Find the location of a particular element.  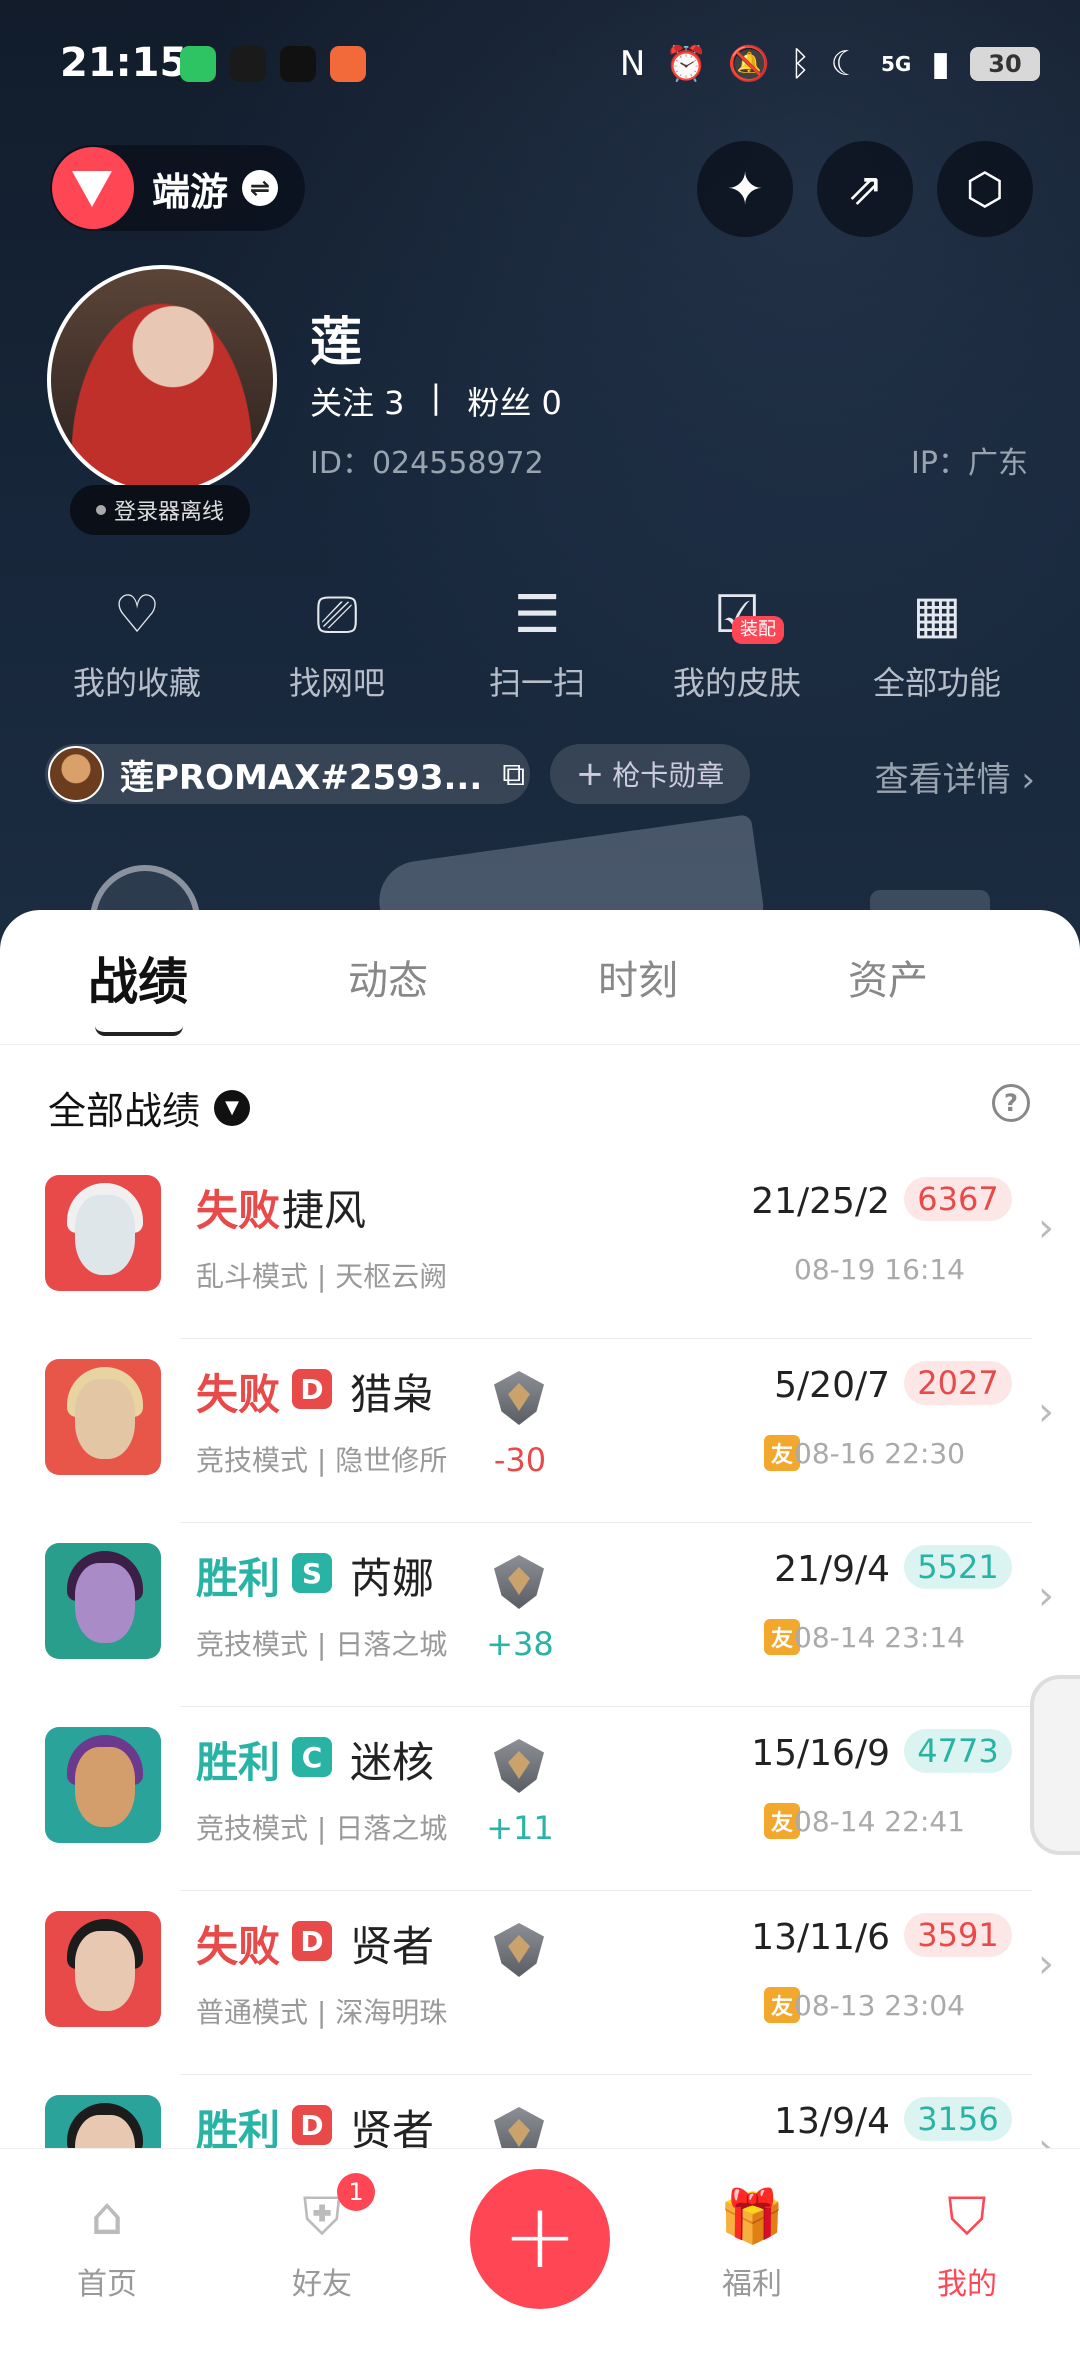

equip-tag: 装配 is located at coordinates (758, 630).